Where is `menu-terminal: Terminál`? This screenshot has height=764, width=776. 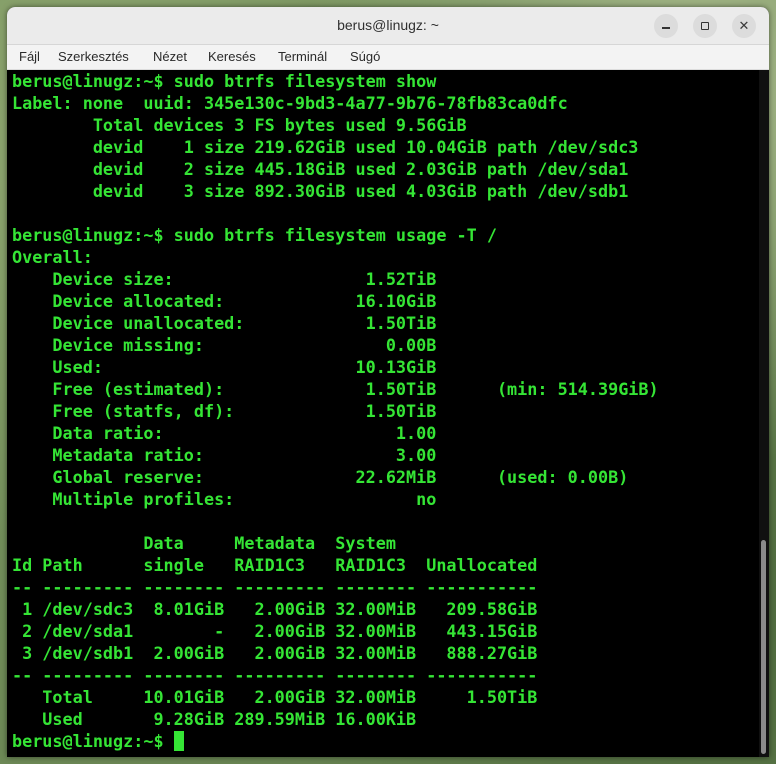
menu-terminal: Terminál is located at coordinates (302, 57).